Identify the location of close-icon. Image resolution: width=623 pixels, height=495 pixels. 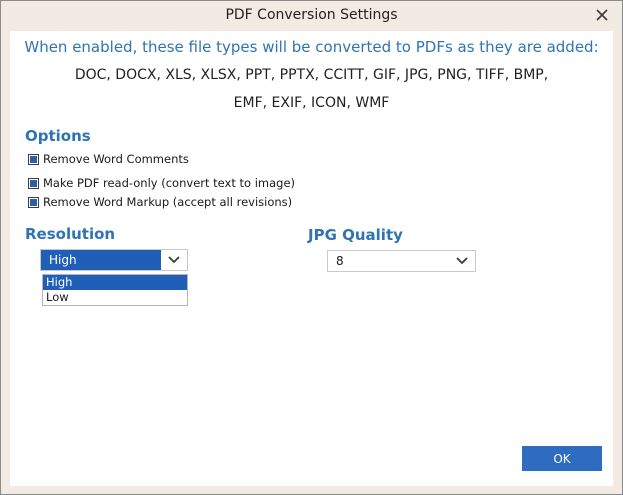
(602, 15).